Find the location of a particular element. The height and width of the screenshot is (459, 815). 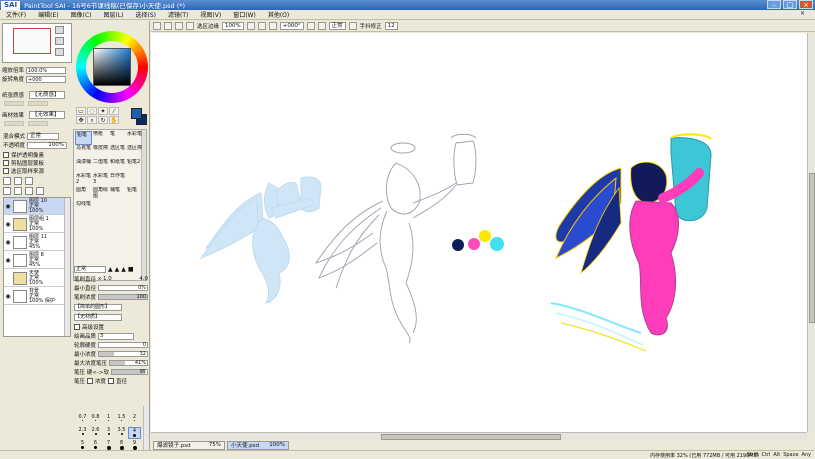

brush-tool: 二值笔 is located at coordinates (100, 166).